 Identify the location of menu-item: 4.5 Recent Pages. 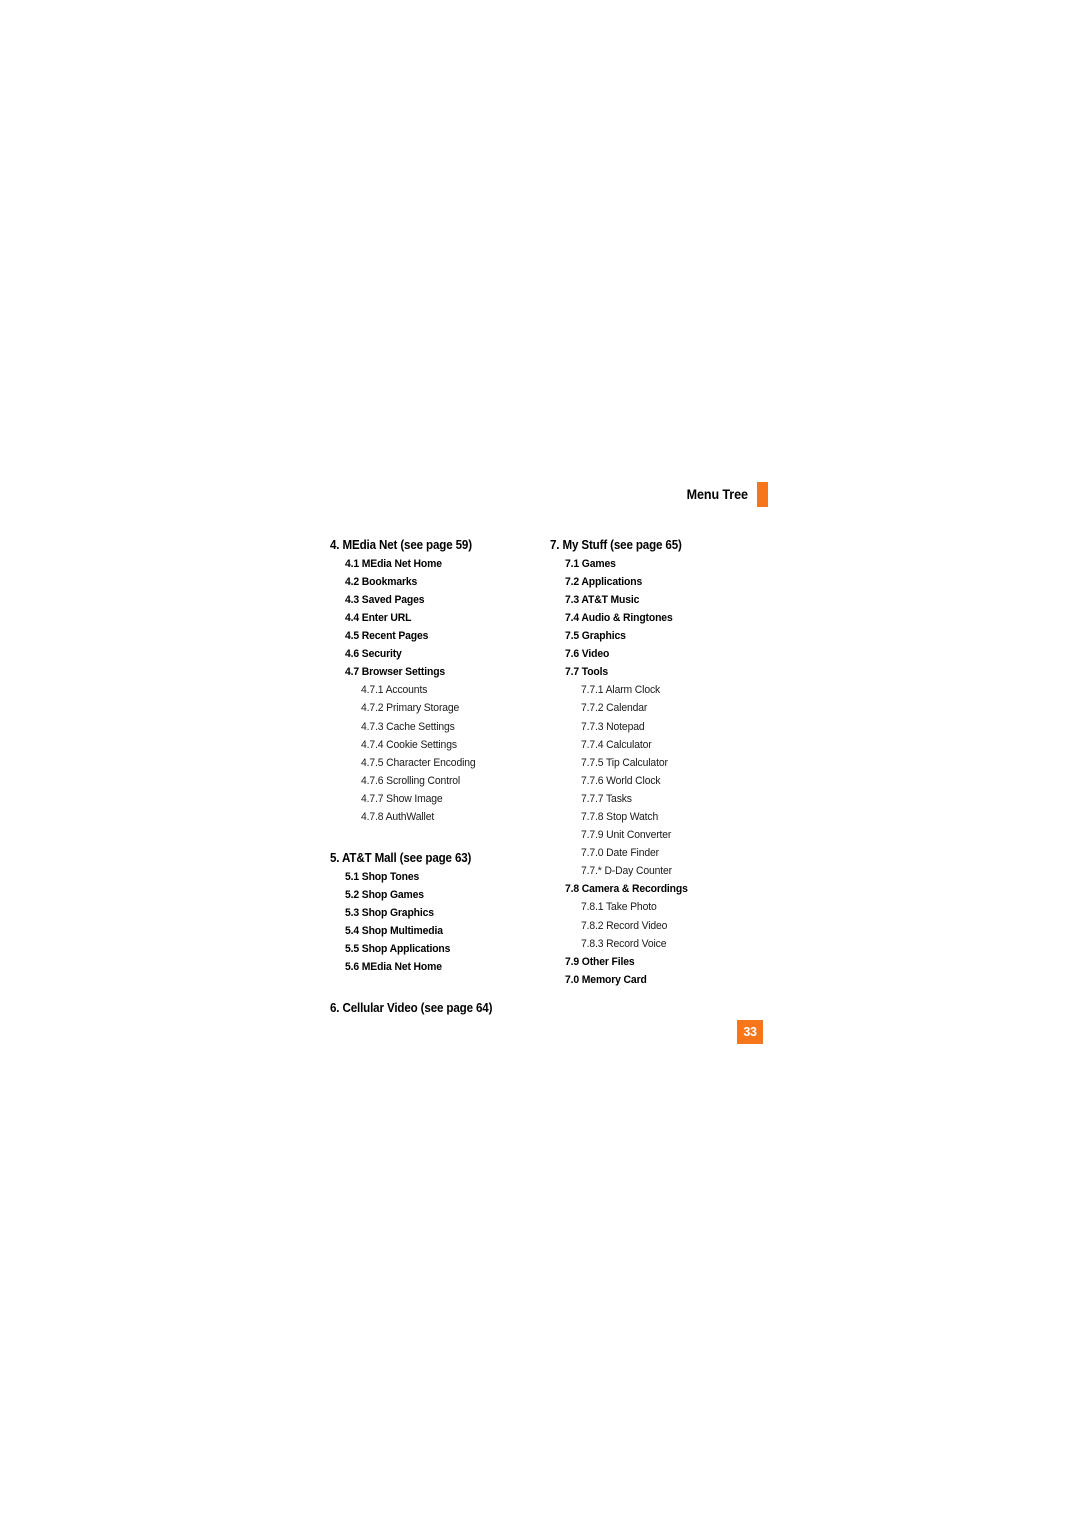
(439, 636).